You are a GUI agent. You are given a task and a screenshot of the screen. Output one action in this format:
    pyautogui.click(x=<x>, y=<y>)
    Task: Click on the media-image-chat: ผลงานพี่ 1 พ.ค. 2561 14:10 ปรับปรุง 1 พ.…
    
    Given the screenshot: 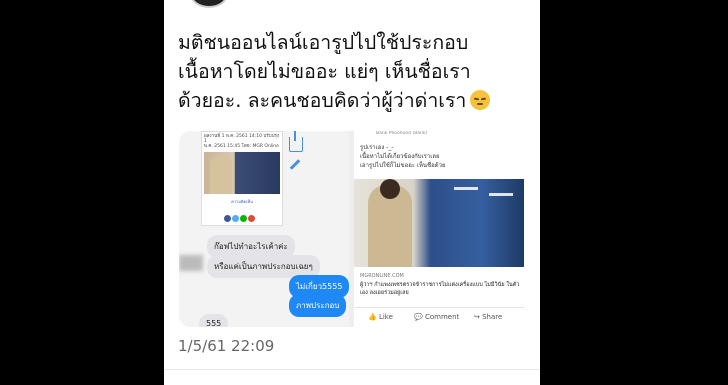 What is the action you would take?
    pyautogui.click(x=264, y=229)
    